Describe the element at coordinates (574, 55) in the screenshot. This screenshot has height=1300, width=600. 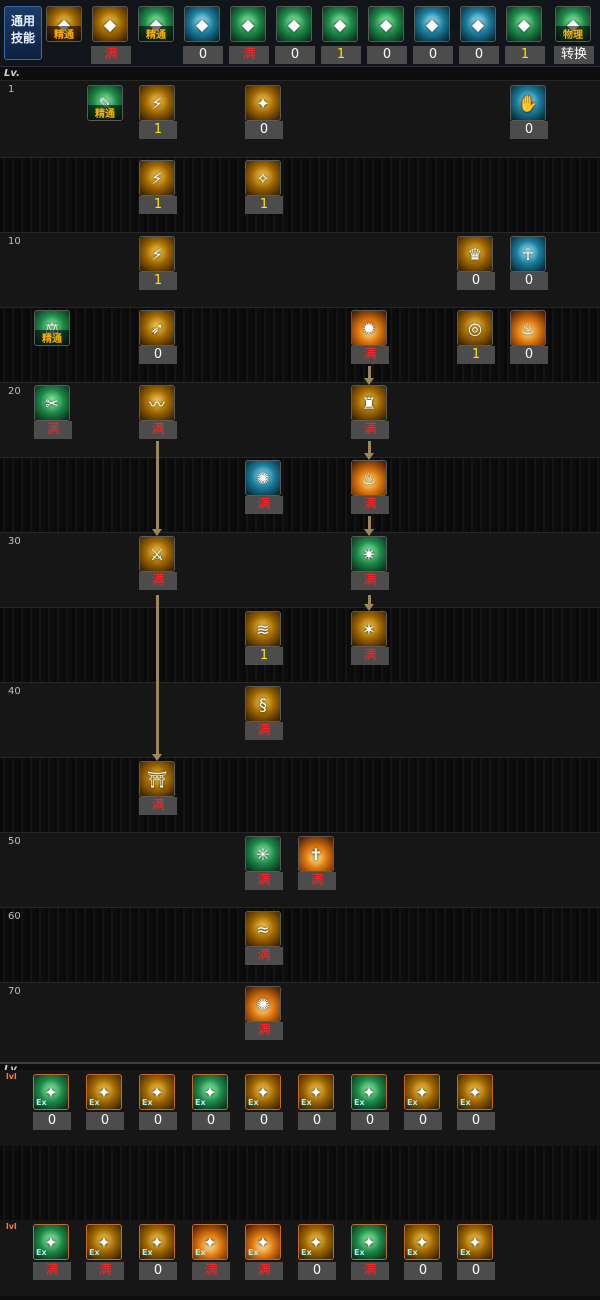
I see `skill-count: 转换` at that location.